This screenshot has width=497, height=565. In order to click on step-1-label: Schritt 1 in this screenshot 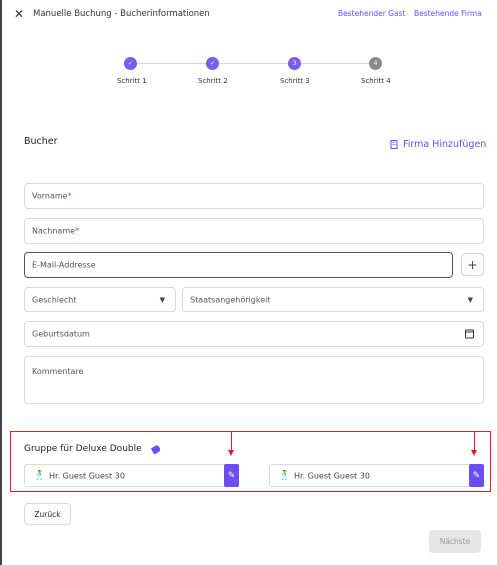, I will do `click(132, 81)`.